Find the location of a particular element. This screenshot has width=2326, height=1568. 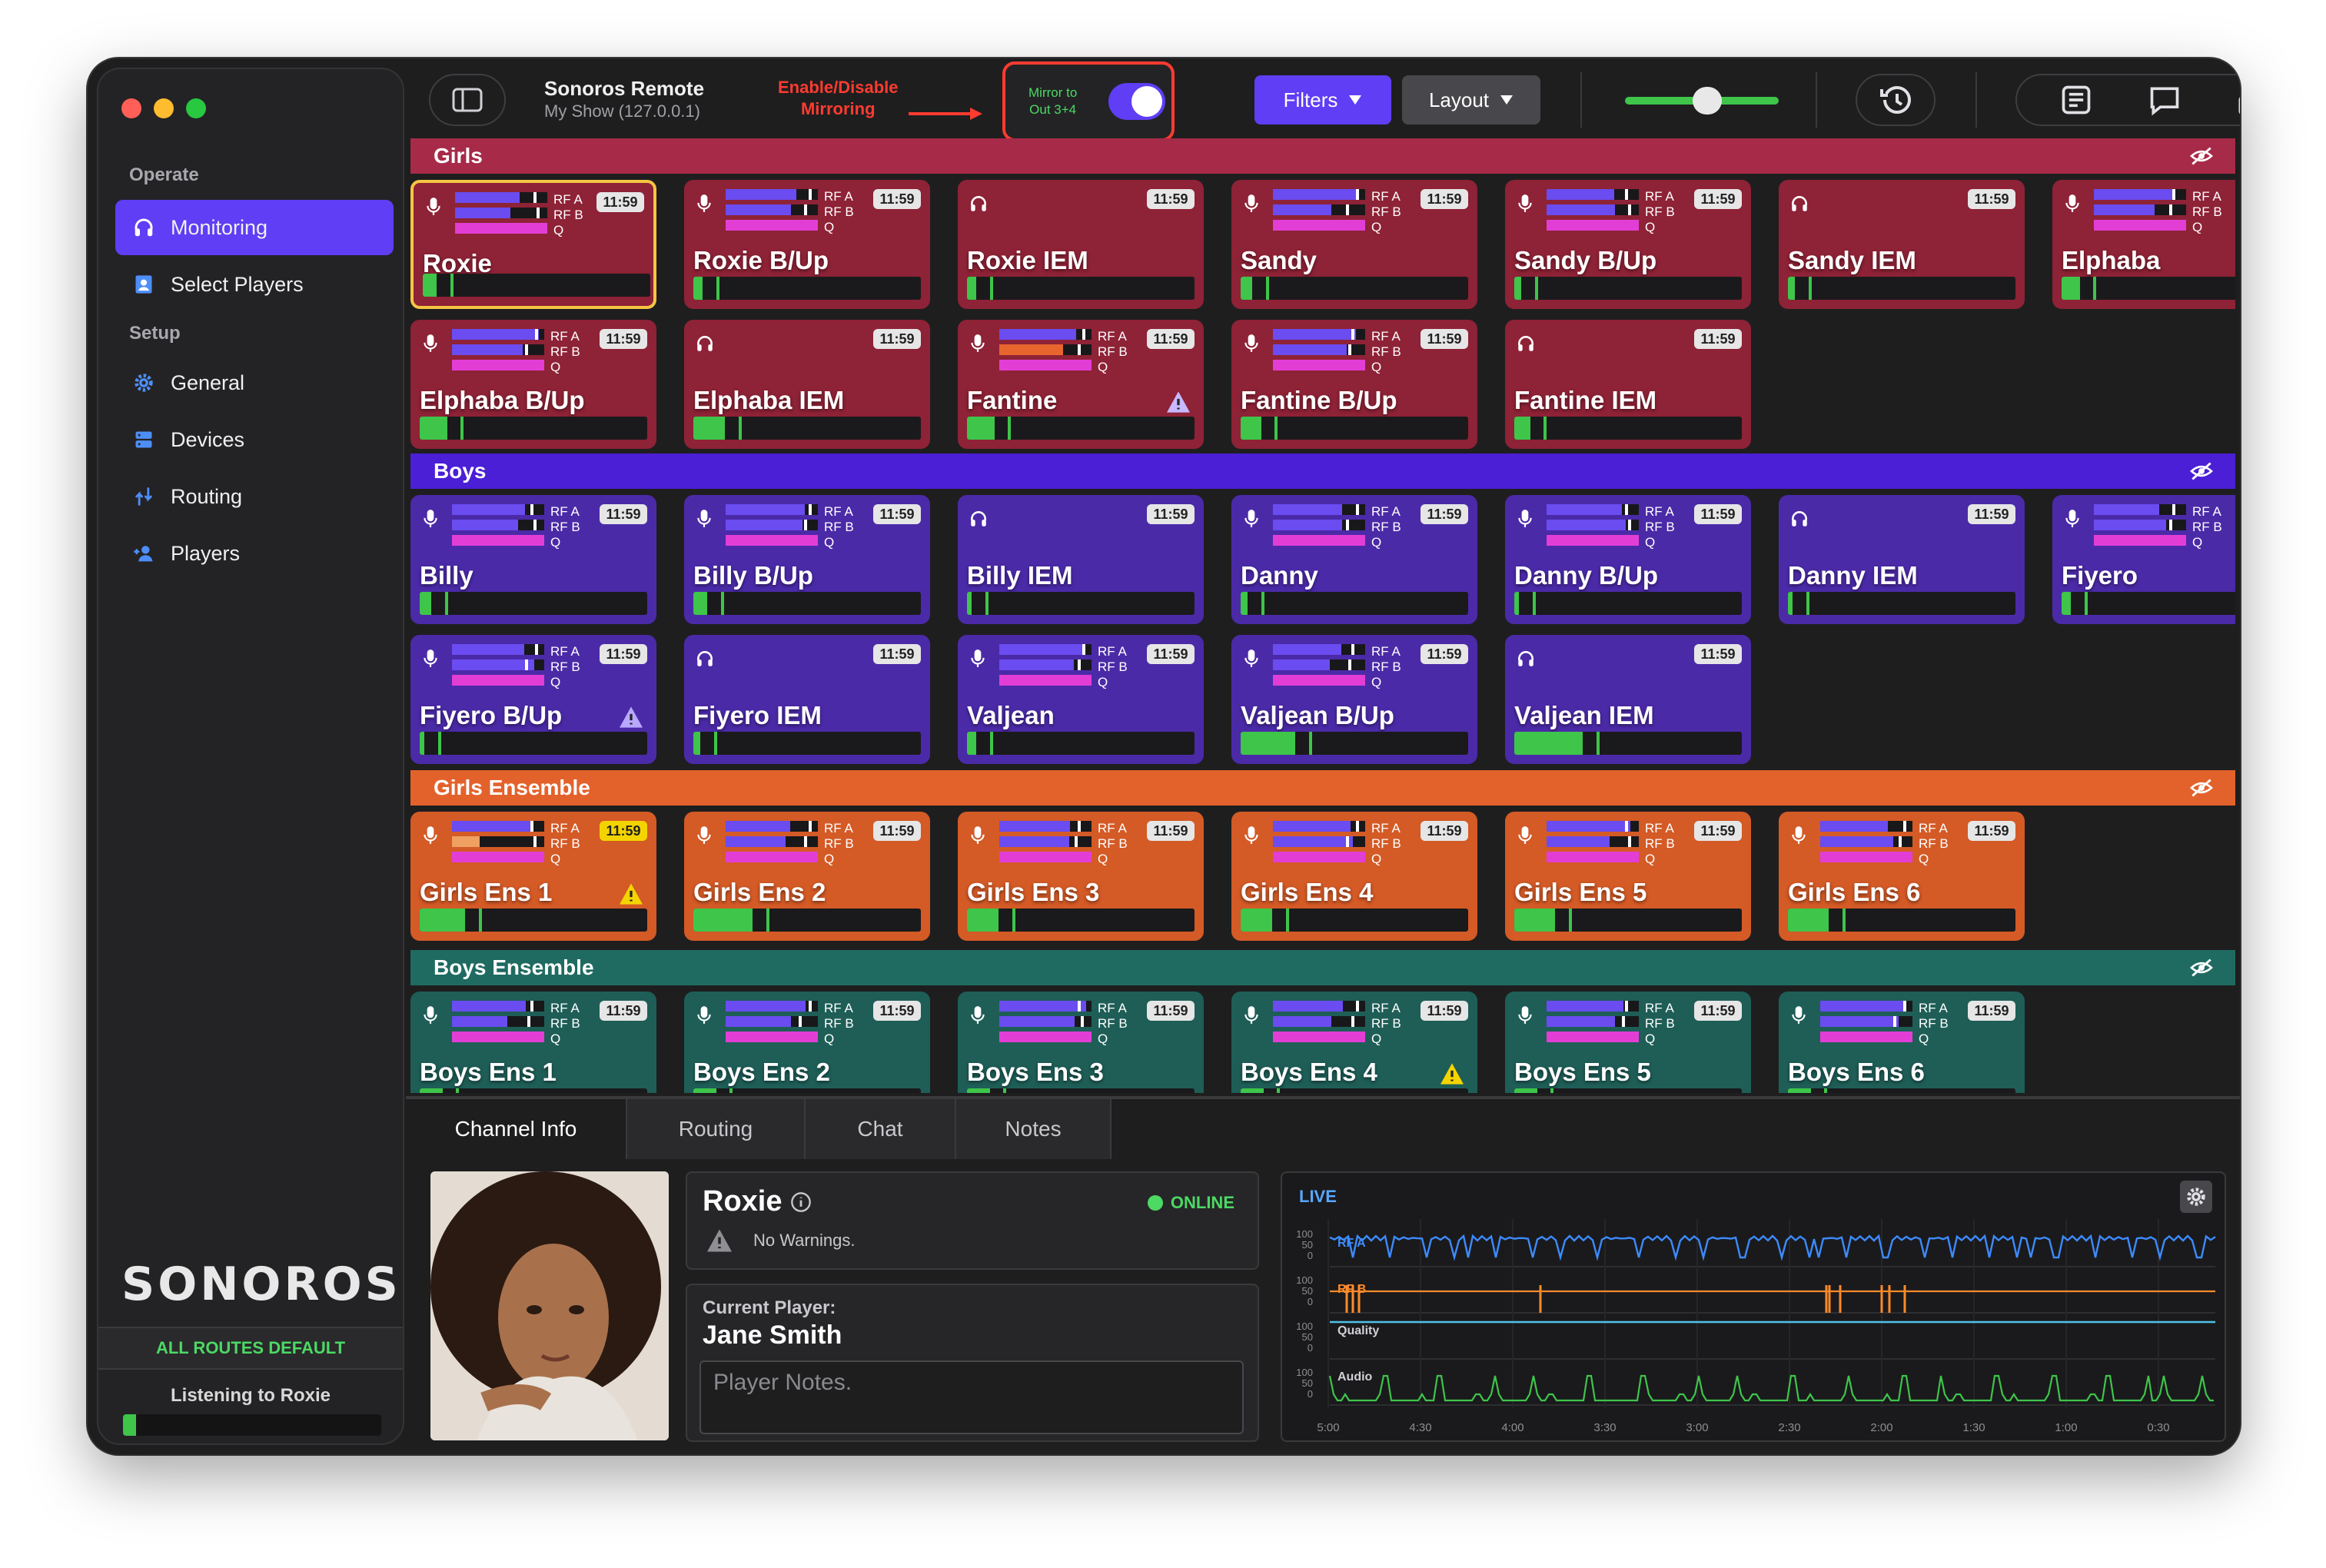

rf-a-label: RF A is located at coordinates (838, 828).